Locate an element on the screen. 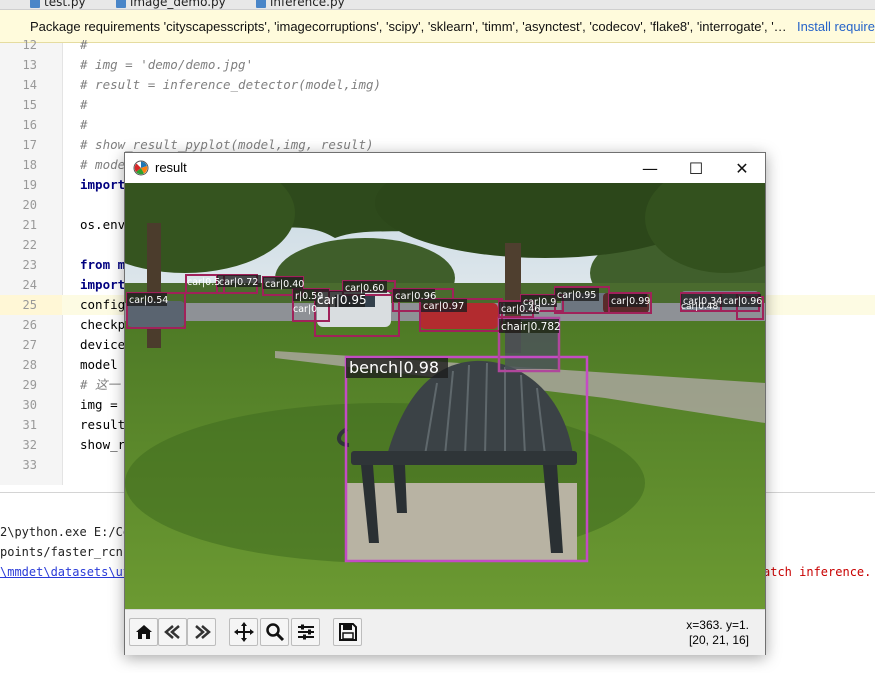 The image size is (875, 673). detection-label: car|0.99 is located at coordinates (630, 301).